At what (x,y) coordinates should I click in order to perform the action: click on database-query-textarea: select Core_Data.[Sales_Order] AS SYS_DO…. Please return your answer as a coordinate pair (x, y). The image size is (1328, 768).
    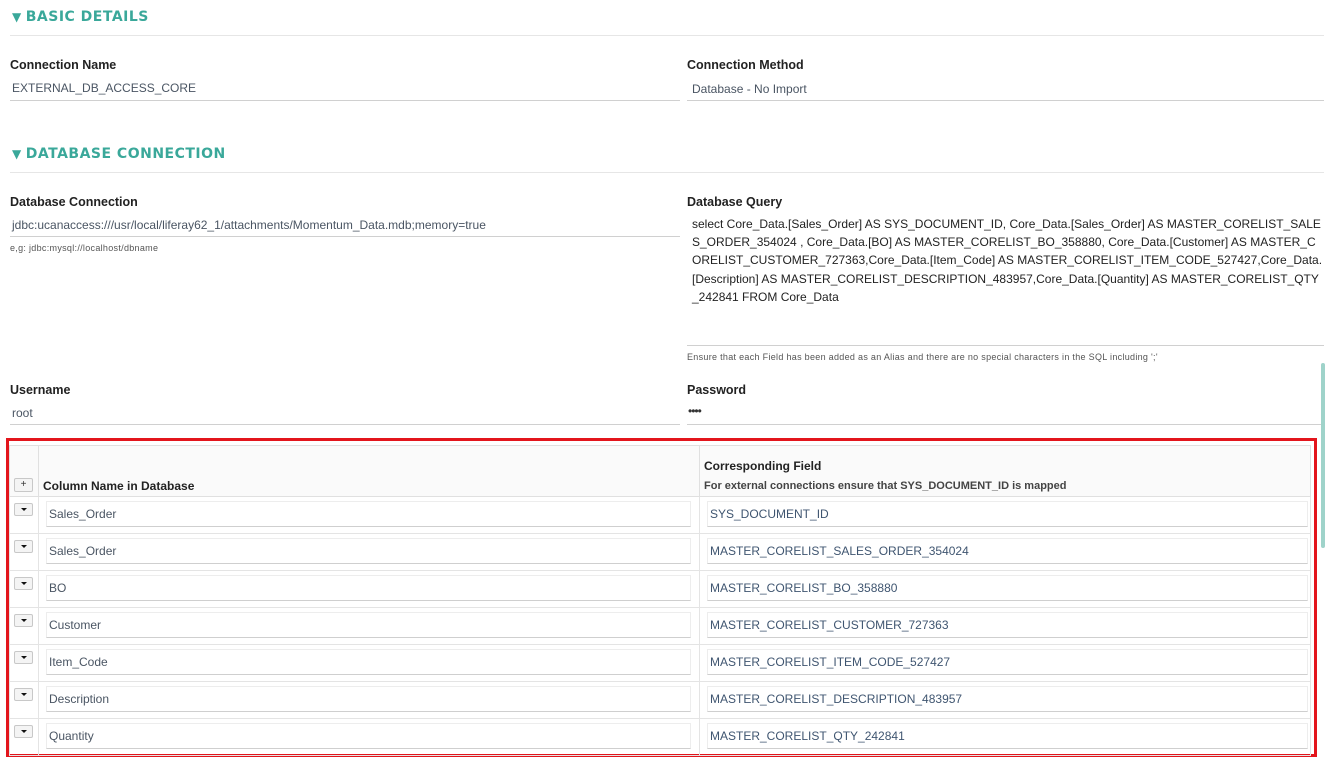
    Looking at the image, I should click on (1008, 260).